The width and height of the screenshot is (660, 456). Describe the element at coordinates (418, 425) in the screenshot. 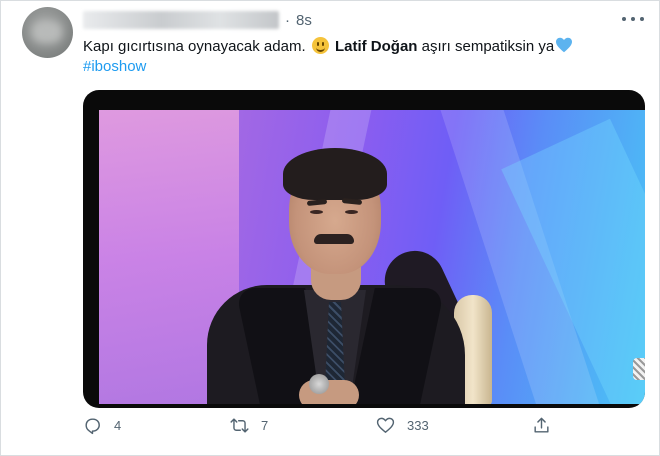

I see `like-count: 333` at that location.